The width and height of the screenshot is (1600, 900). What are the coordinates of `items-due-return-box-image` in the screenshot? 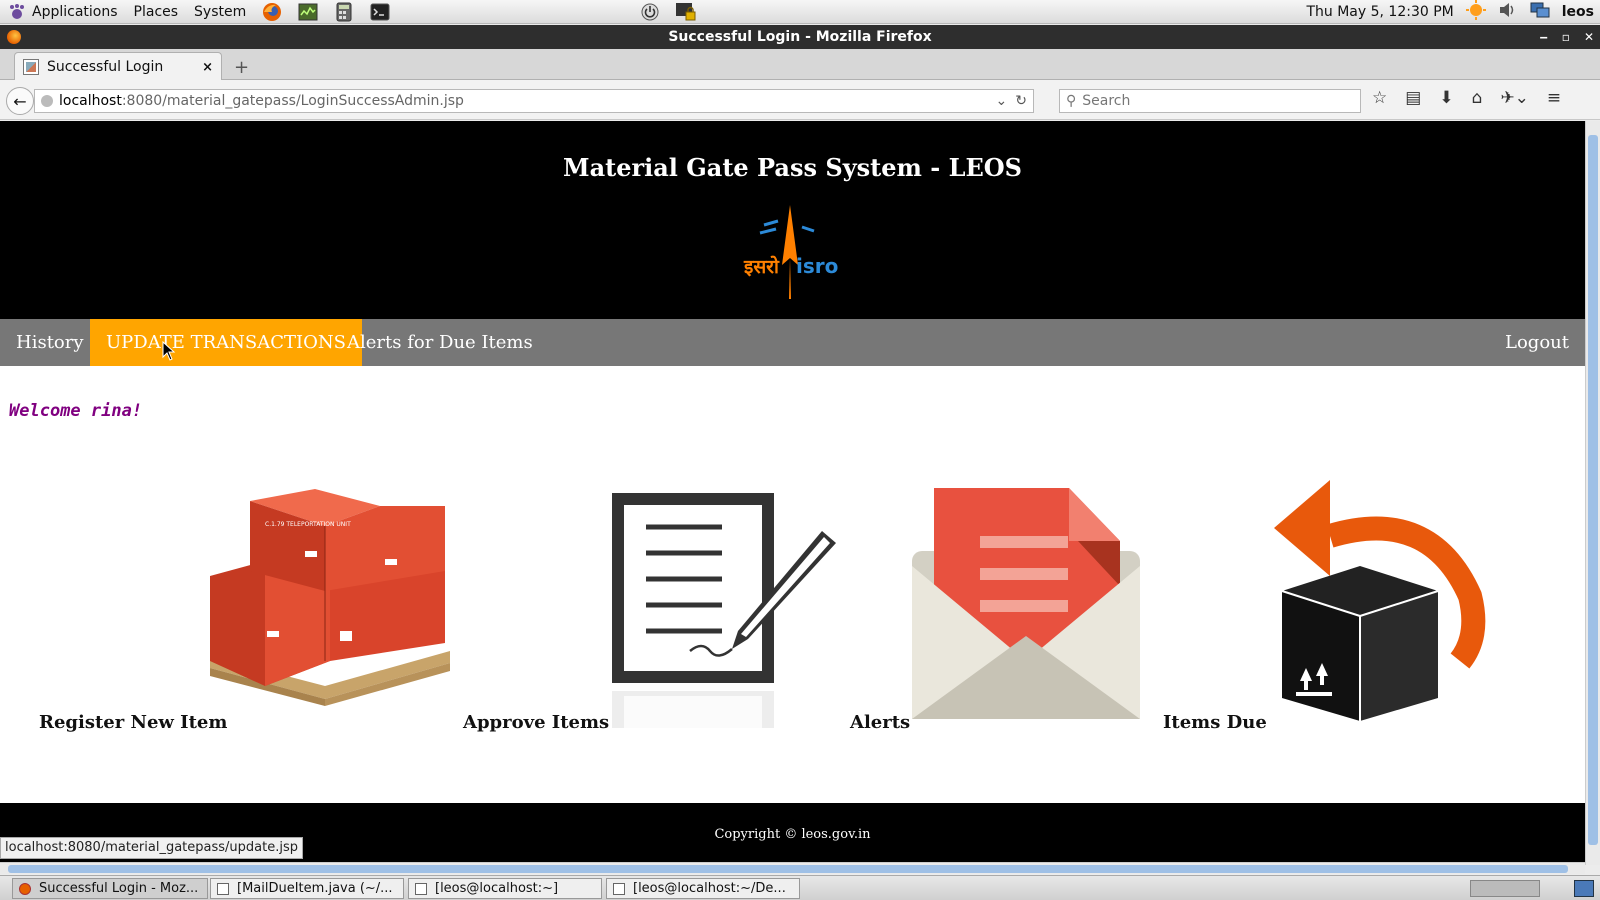 It's located at (1381, 600).